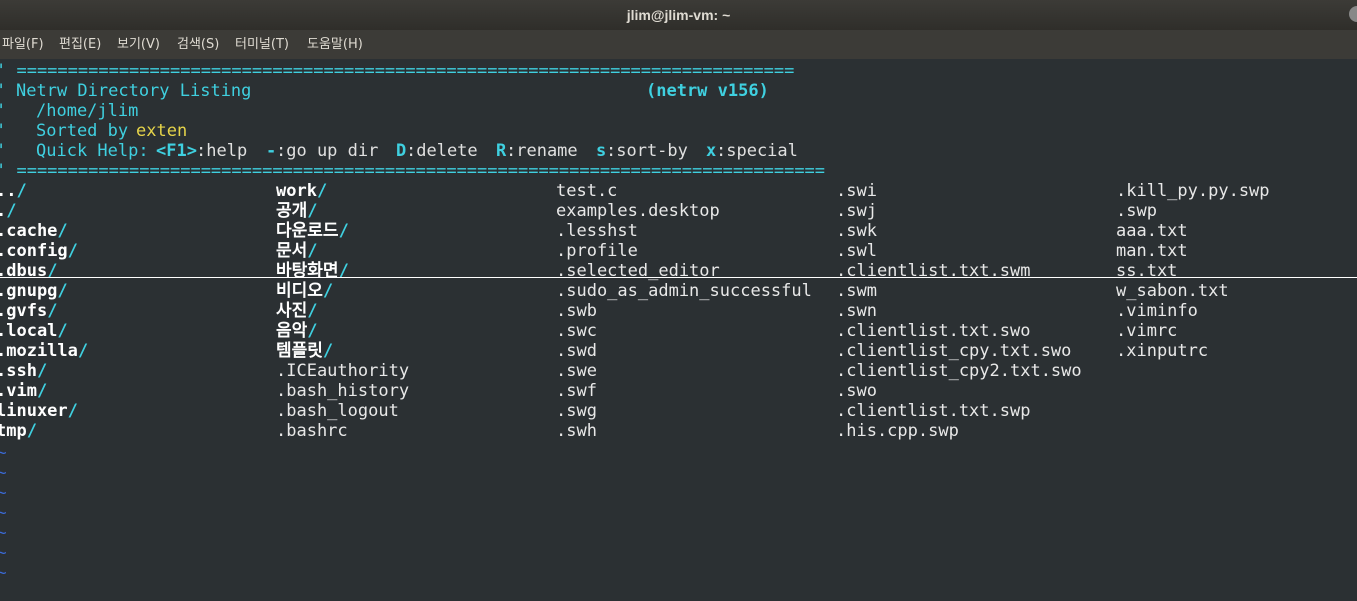 This screenshot has width=1357, height=601. I want to click on file-entry: .swc, so click(576, 331).